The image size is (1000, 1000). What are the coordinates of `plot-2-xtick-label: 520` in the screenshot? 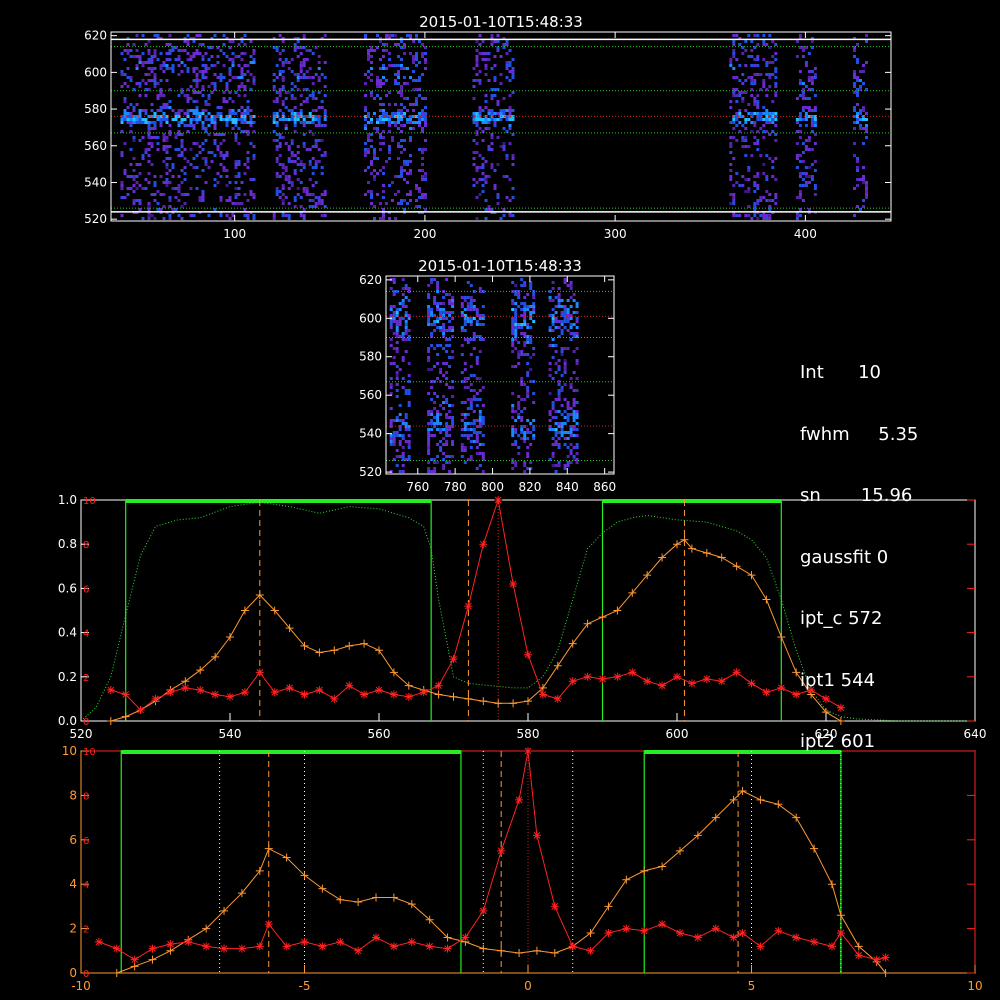 It's located at (81, 734).